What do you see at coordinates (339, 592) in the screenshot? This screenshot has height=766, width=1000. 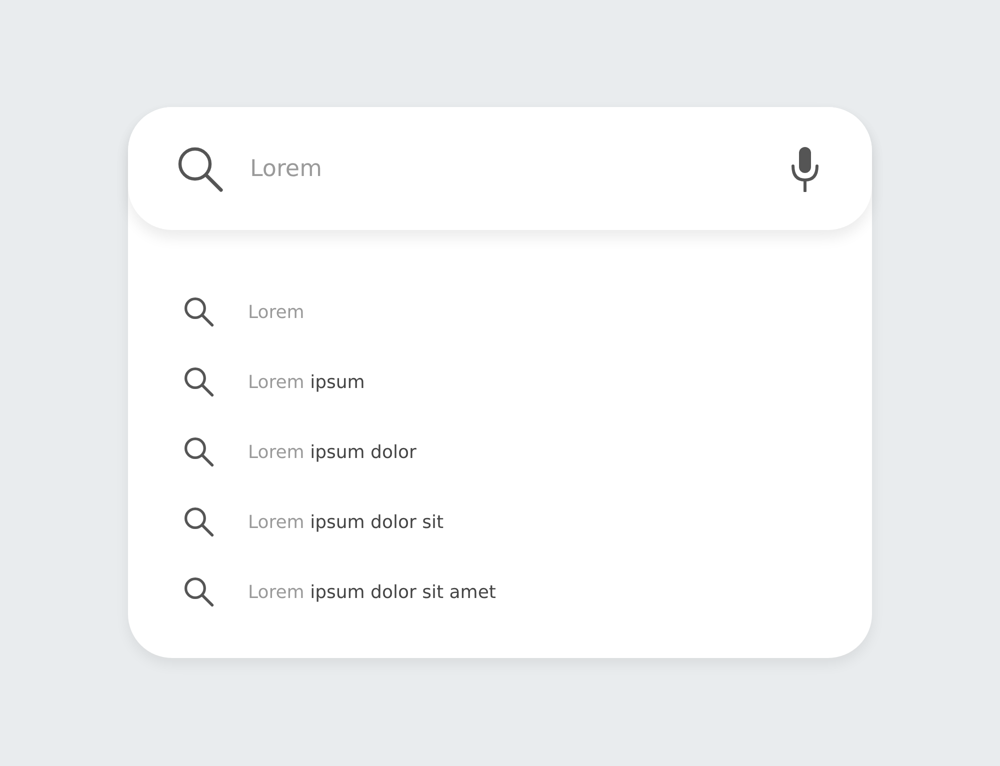 I see `suggestion-item: Lorem ipsum dolor sit amet` at bounding box center [339, 592].